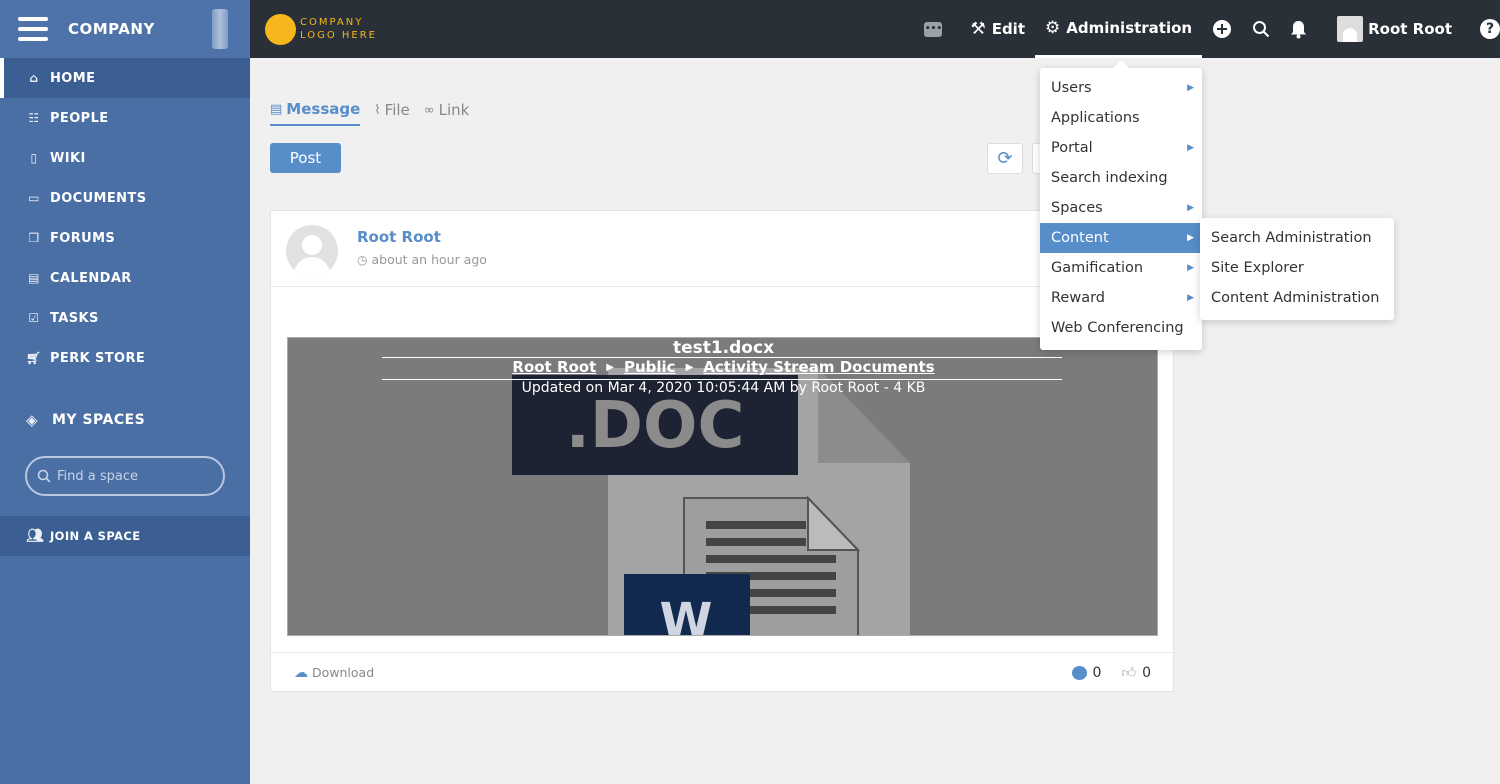 The width and height of the screenshot is (1500, 784). What do you see at coordinates (315, 113) in the screenshot?
I see `tab-message: ▤ Message` at bounding box center [315, 113].